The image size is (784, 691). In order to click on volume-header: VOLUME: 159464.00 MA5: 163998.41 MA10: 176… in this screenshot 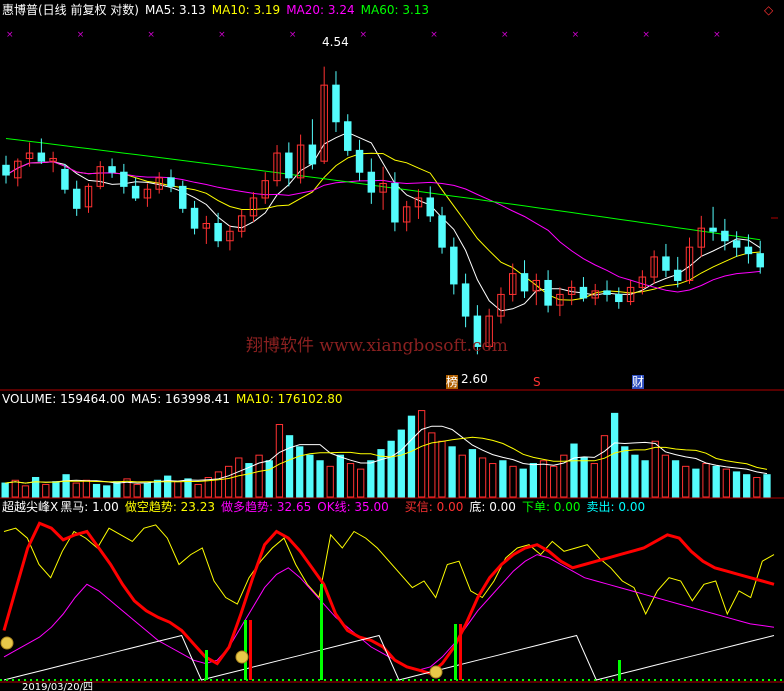, I will do `click(175, 399)`.